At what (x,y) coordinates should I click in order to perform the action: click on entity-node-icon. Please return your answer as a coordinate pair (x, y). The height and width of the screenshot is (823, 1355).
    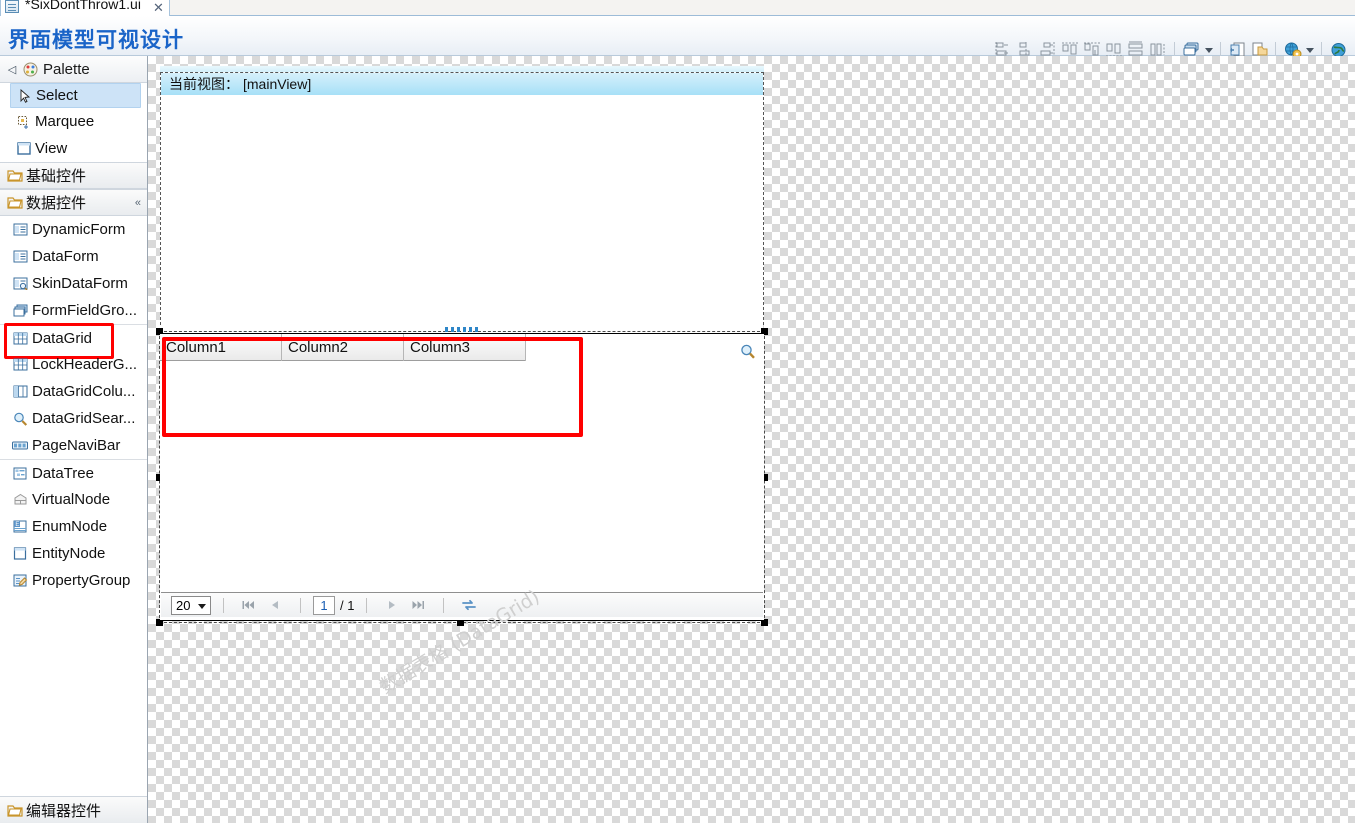
    Looking at the image, I should click on (20, 553).